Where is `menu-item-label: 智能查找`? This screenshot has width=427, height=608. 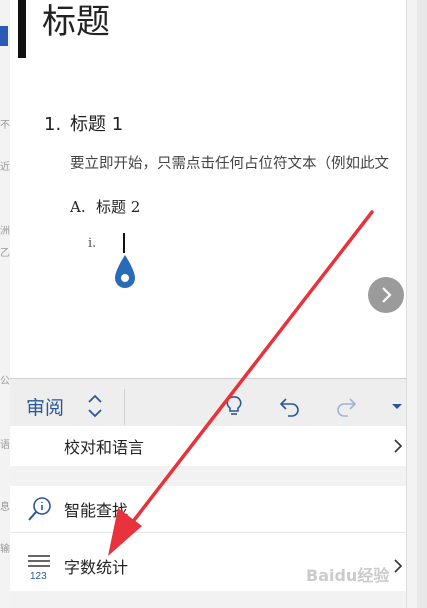
menu-item-label: 智能查找 is located at coordinates (96, 510).